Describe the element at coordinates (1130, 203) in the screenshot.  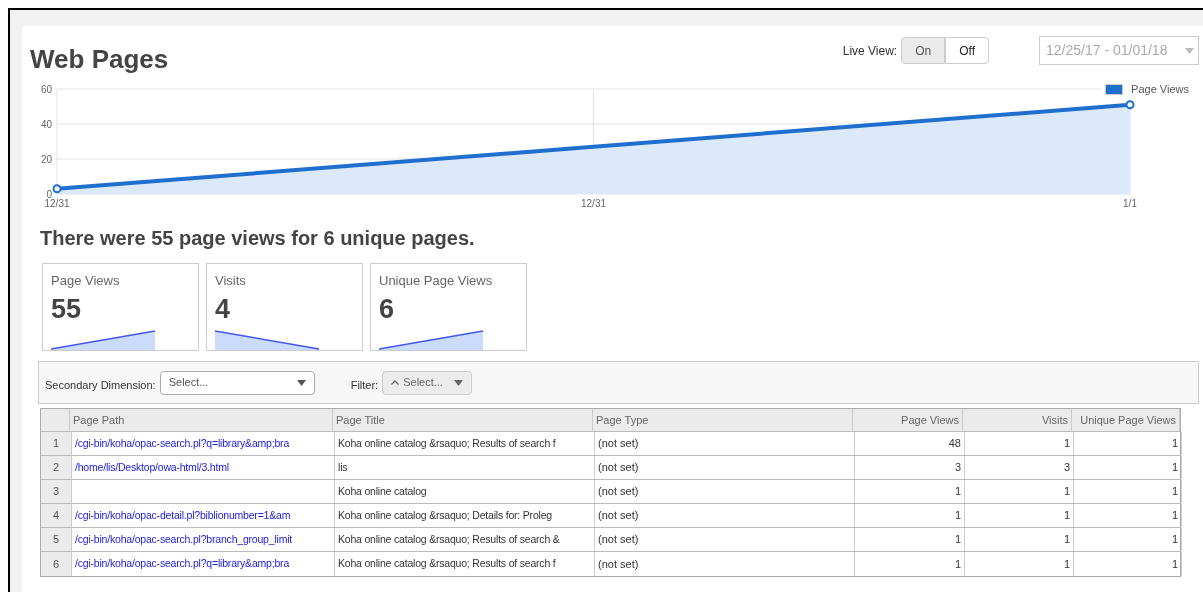
I see `x-tick-label: 1/1` at that location.